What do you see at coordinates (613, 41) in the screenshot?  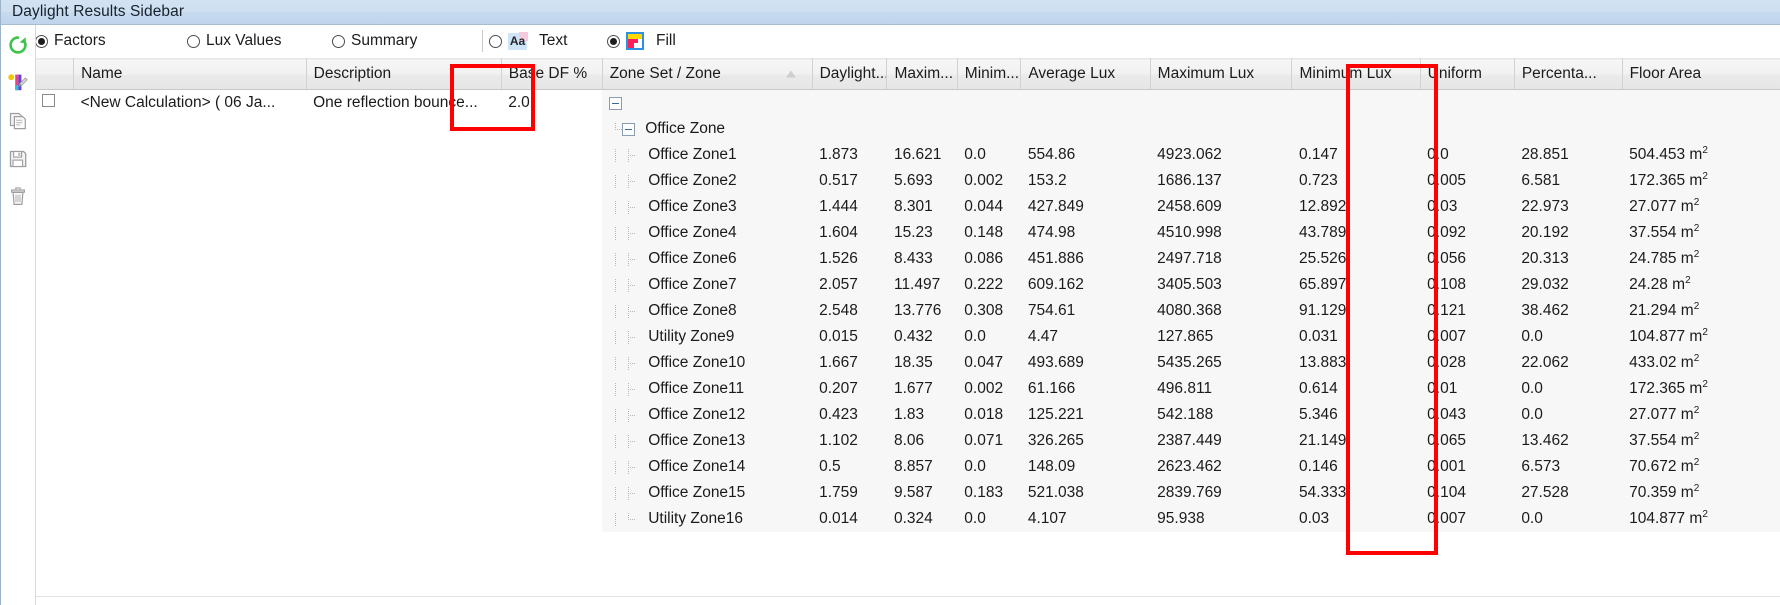 I see `radio-fill-indicator` at bounding box center [613, 41].